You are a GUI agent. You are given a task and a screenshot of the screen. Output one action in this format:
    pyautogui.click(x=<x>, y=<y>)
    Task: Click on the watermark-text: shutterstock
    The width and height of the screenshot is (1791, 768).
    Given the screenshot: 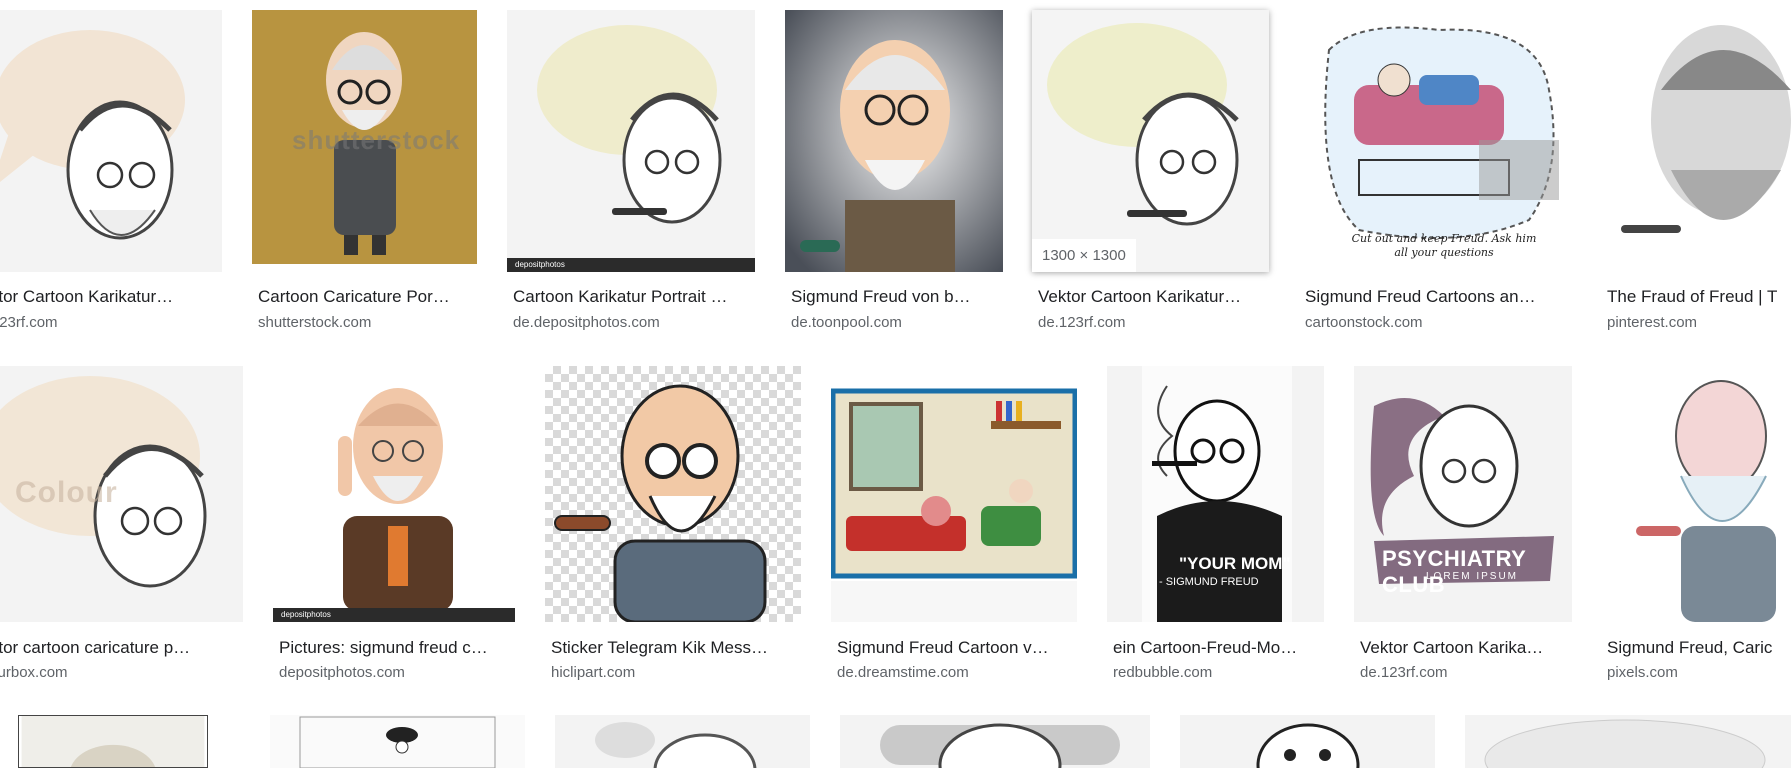 What is the action you would take?
    pyautogui.click(x=376, y=140)
    